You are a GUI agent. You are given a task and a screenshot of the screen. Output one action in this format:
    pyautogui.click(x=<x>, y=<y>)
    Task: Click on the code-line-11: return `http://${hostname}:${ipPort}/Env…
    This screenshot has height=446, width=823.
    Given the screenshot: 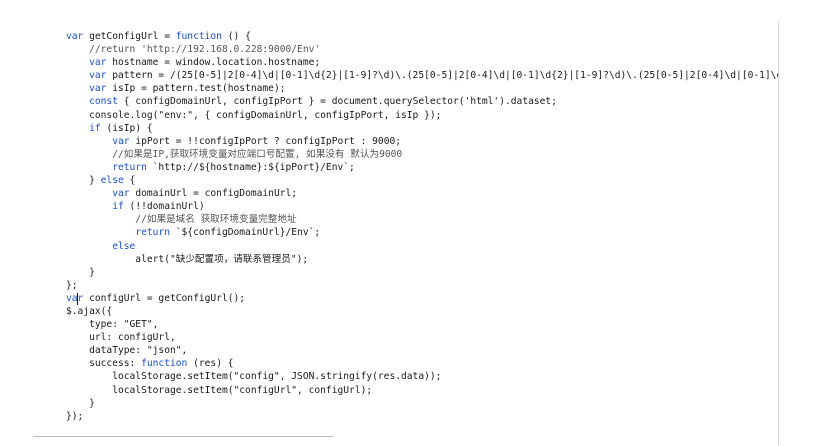 What is the action you would take?
    pyautogui.click(x=233, y=167)
    